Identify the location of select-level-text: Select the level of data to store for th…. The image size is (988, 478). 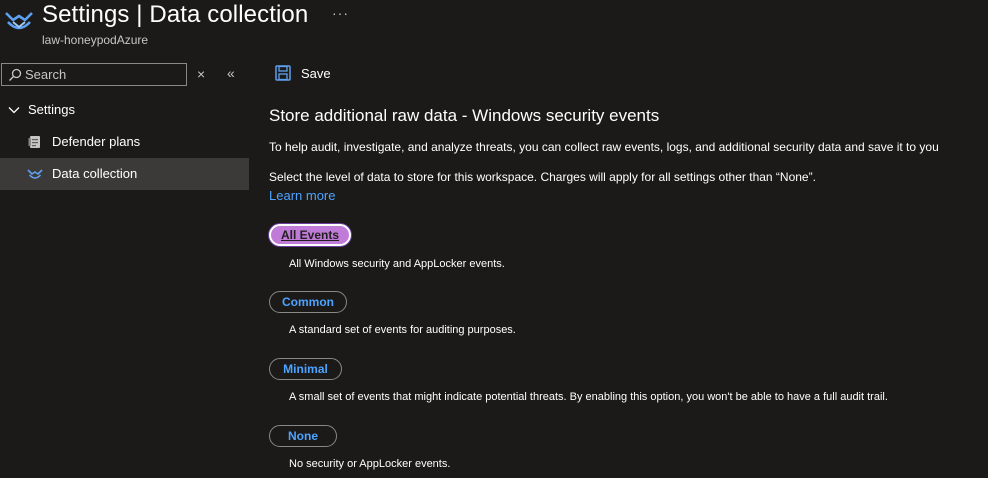
(542, 177).